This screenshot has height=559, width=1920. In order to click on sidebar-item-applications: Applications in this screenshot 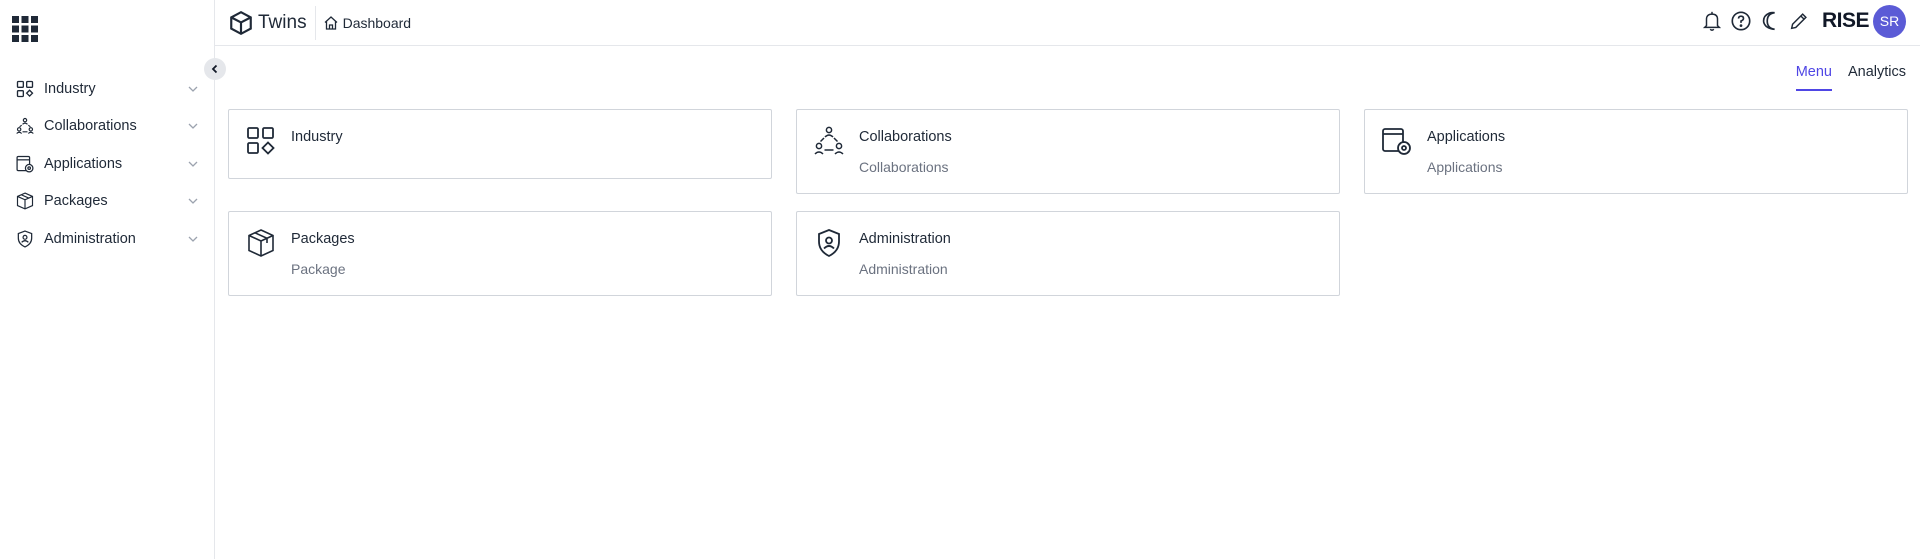, I will do `click(107, 164)`.